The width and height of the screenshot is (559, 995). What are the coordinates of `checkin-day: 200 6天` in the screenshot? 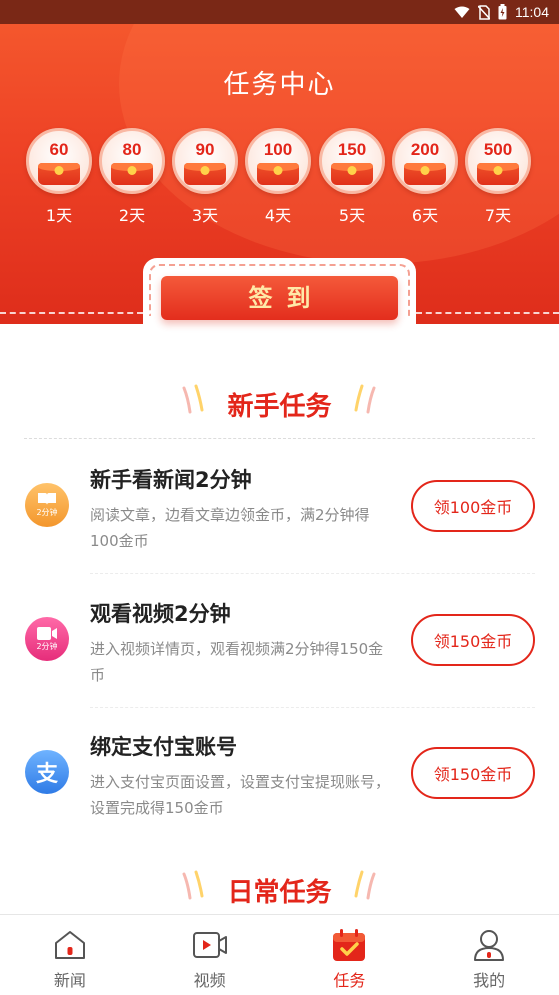 It's located at (425, 177).